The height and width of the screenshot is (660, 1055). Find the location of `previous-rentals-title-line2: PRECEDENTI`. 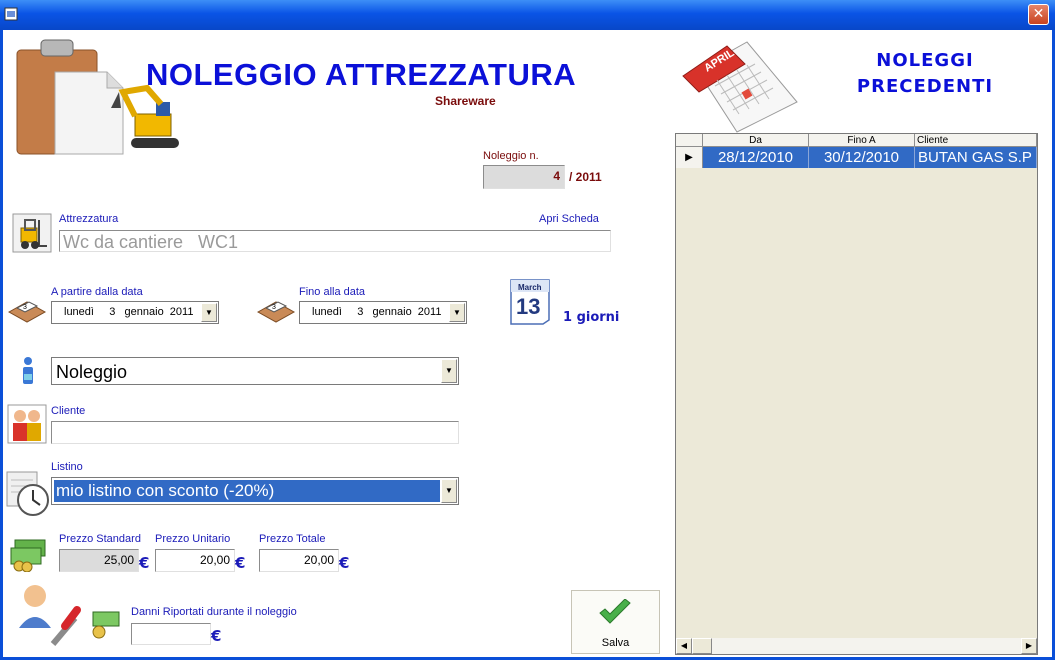

previous-rentals-title-line2: PRECEDENTI is located at coordinates (925, 86).